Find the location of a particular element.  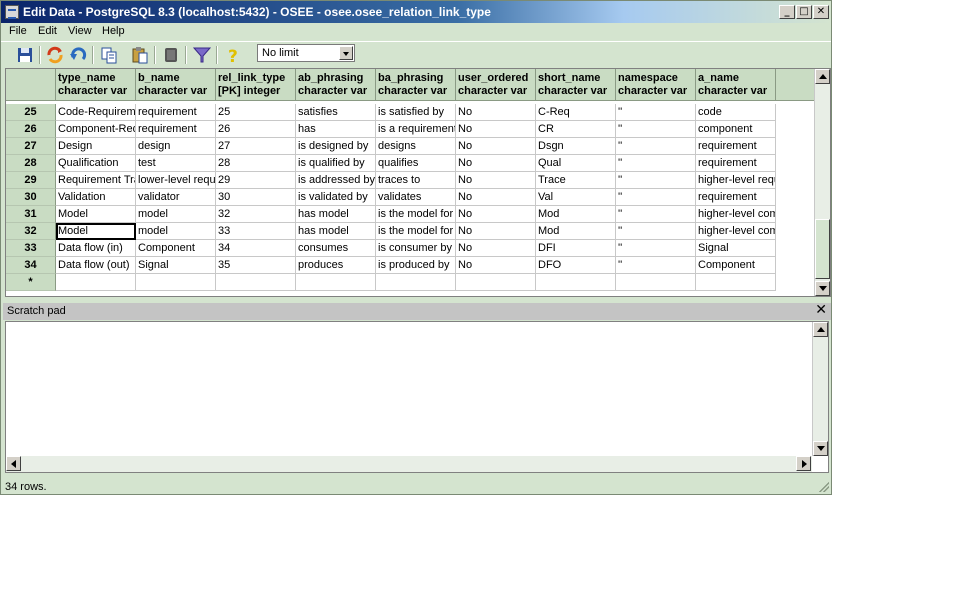

help-icon: ? is located at coordinates (233, 56).